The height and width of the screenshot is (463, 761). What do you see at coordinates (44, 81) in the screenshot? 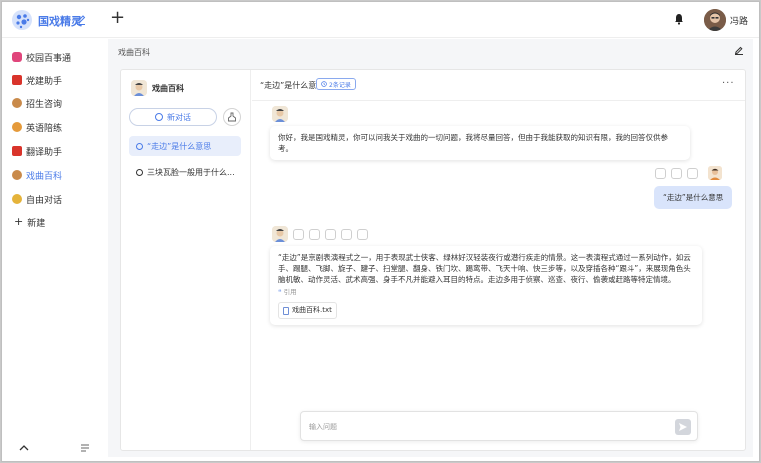
I see `sidebar-item-label: 党建助手` at bounding box center [44, 81].